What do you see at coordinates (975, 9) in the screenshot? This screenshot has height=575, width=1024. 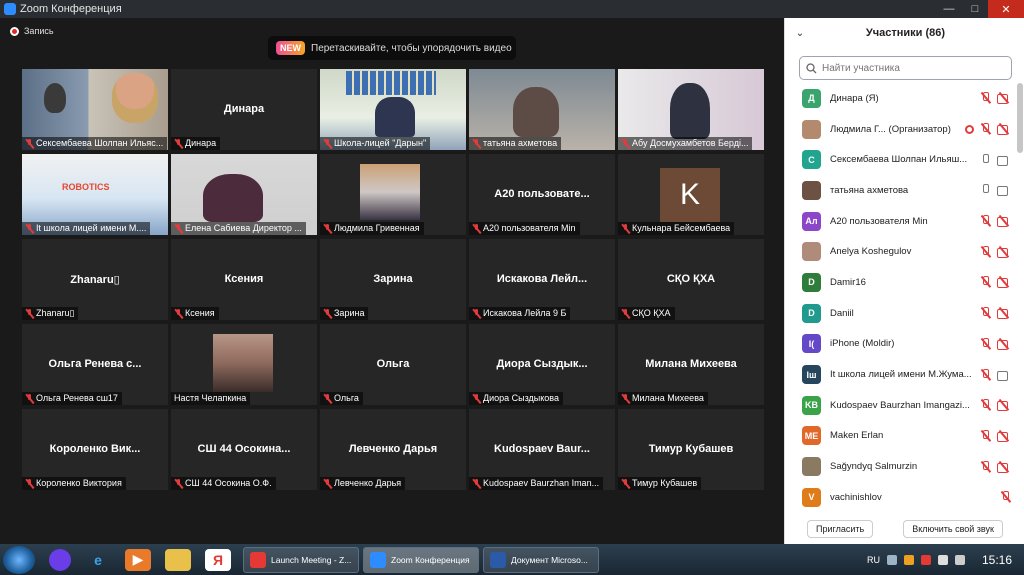 I see `maximize-button: □` at bounding box center [975, 9].